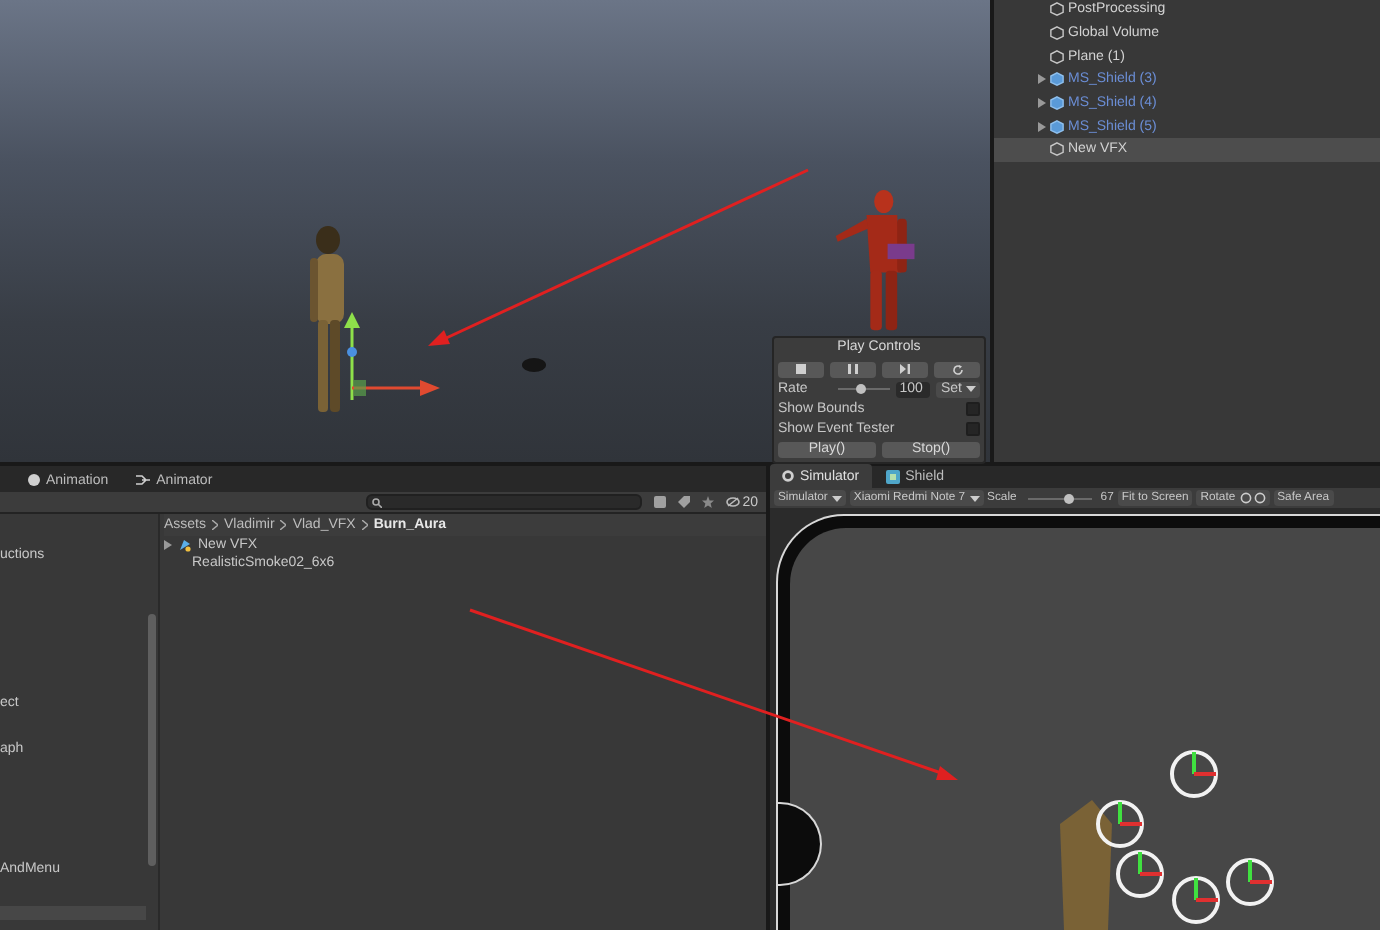  I want to click on stop-button, so click(801, 369).